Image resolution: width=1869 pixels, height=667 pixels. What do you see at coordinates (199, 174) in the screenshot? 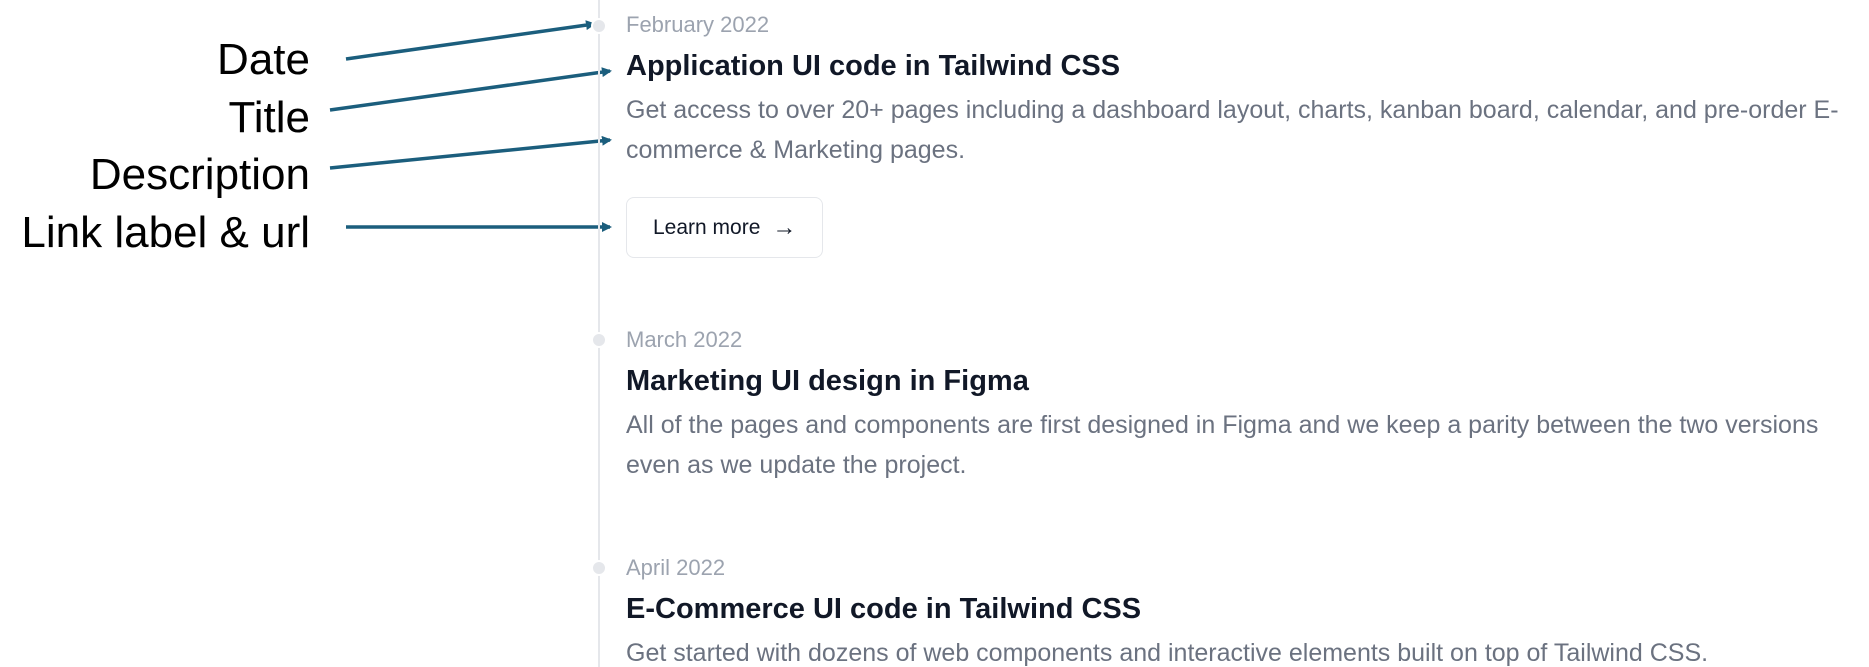
I see `annotation-description: Description` at bounding box center [199, 174].